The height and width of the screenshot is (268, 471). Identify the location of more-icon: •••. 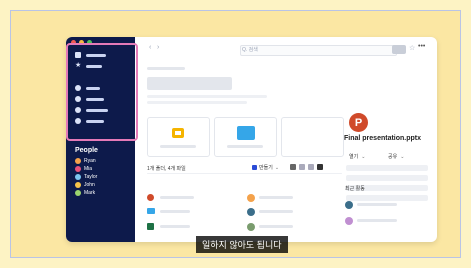
(421, 46).